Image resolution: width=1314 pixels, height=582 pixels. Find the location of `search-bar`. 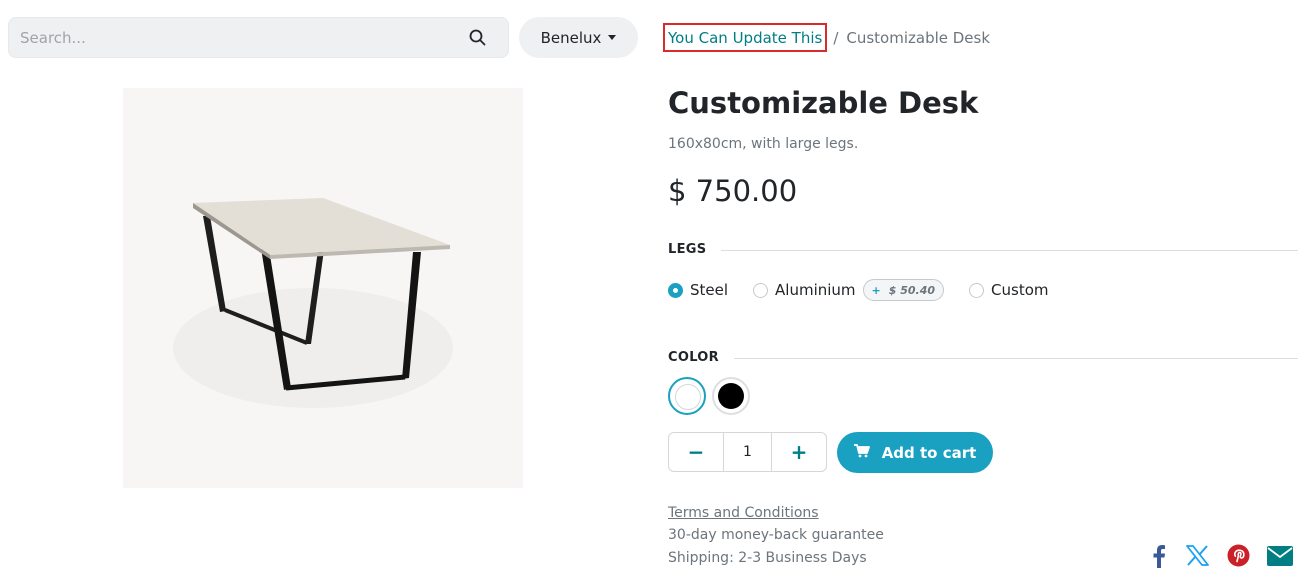

search-bar is located at coordinates (258, 37).